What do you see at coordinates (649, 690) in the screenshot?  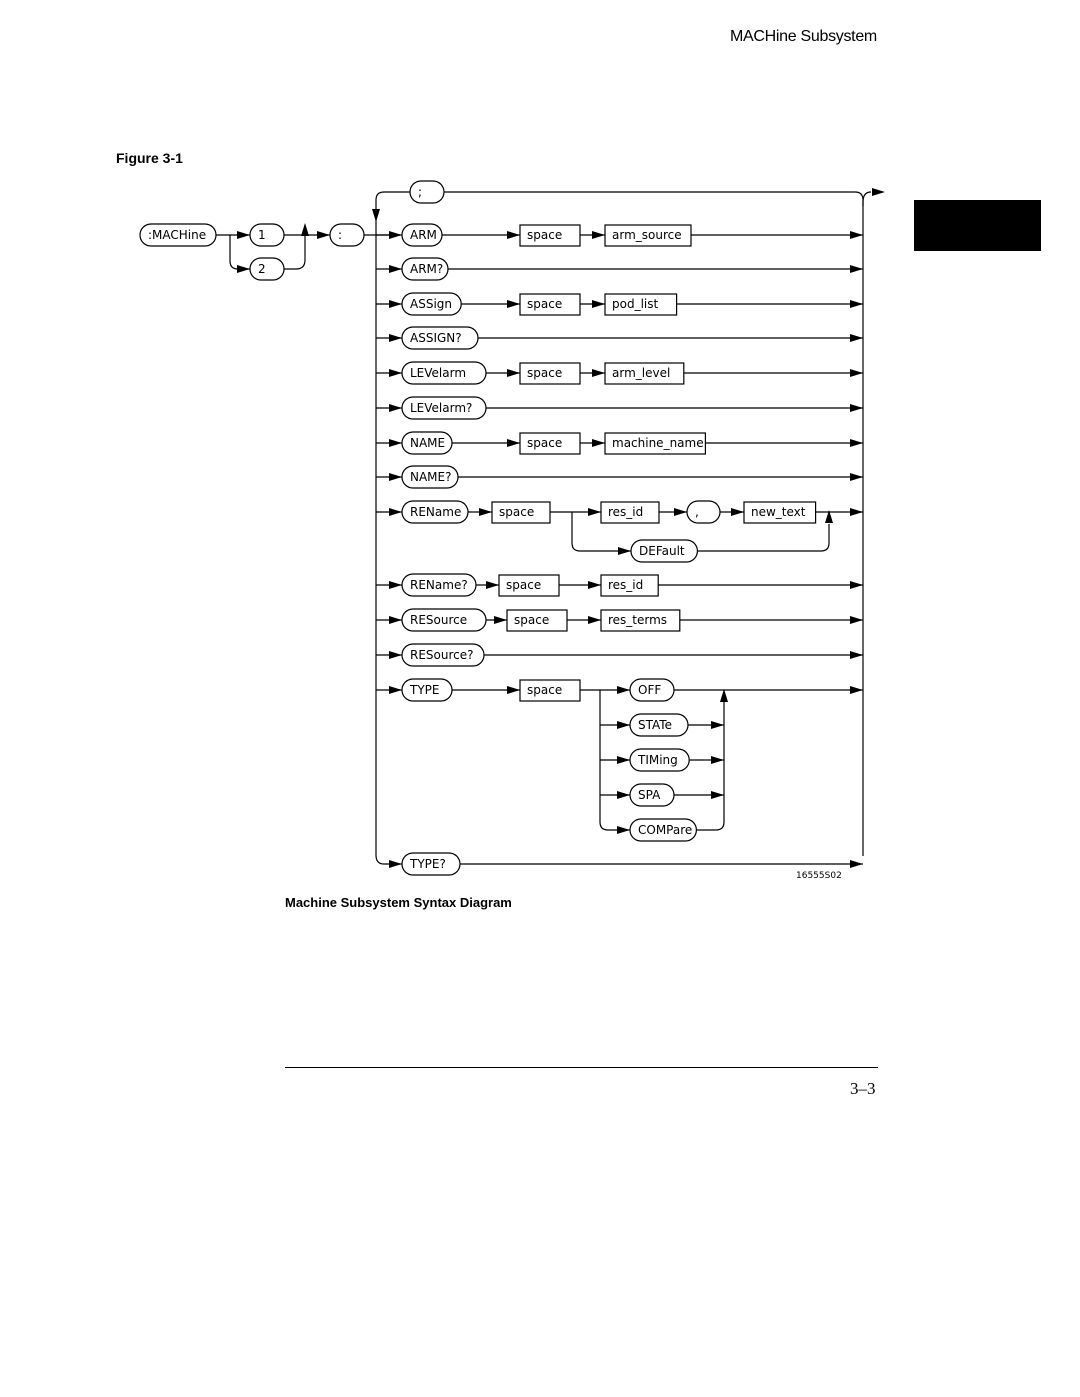 I see `type-option-off-label: OFF` at bounding box center [649, 690].